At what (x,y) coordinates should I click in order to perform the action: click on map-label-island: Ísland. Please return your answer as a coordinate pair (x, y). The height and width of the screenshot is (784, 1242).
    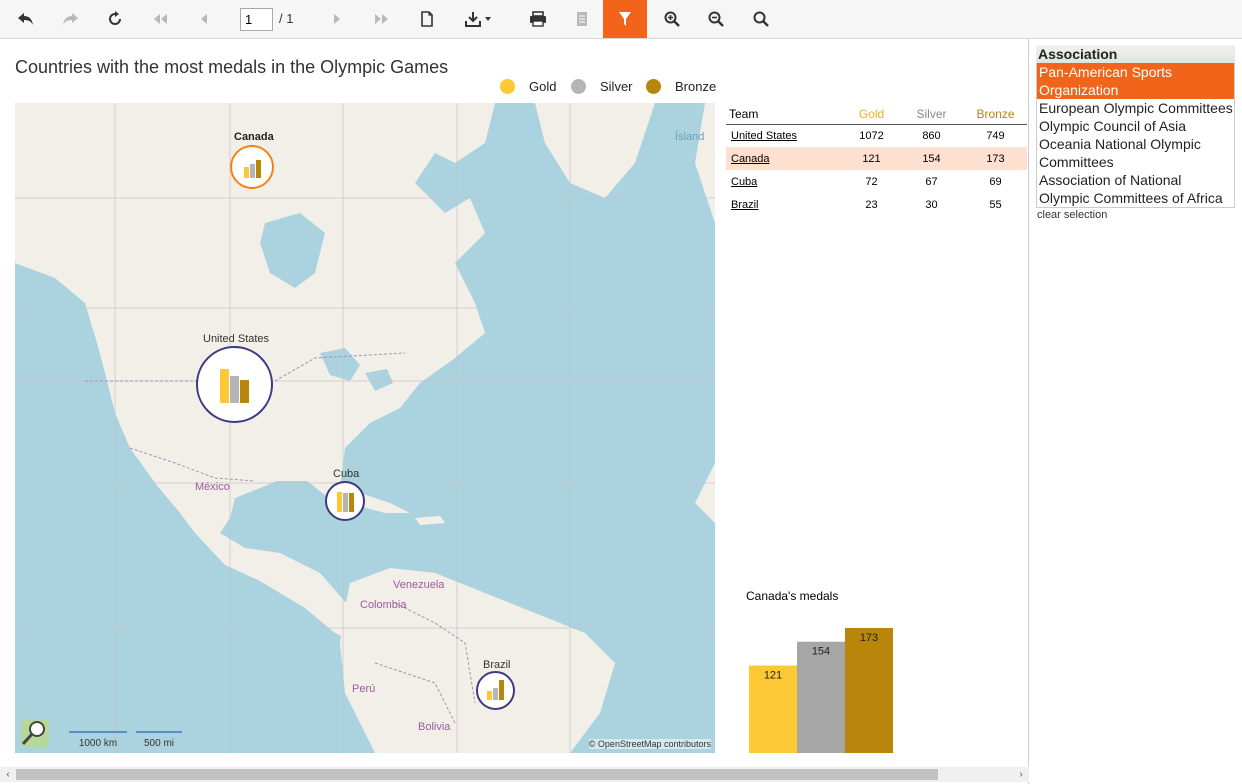
    Looking at the image, I should click on (690, 137).